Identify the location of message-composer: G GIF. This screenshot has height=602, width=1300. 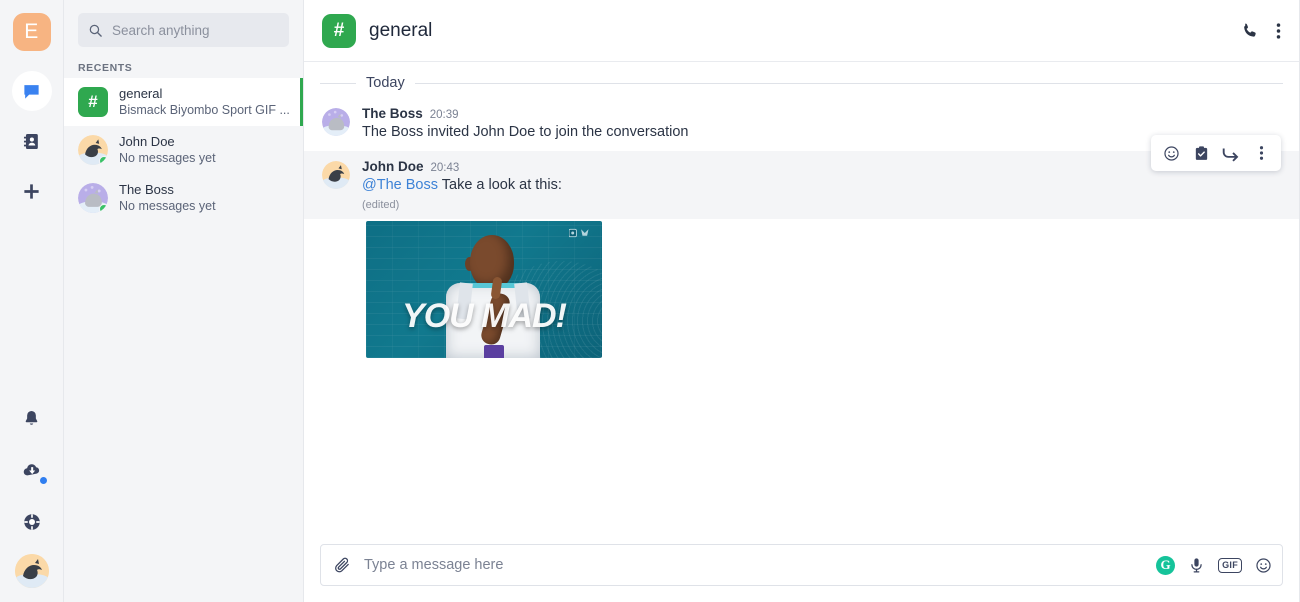
(801, 565).